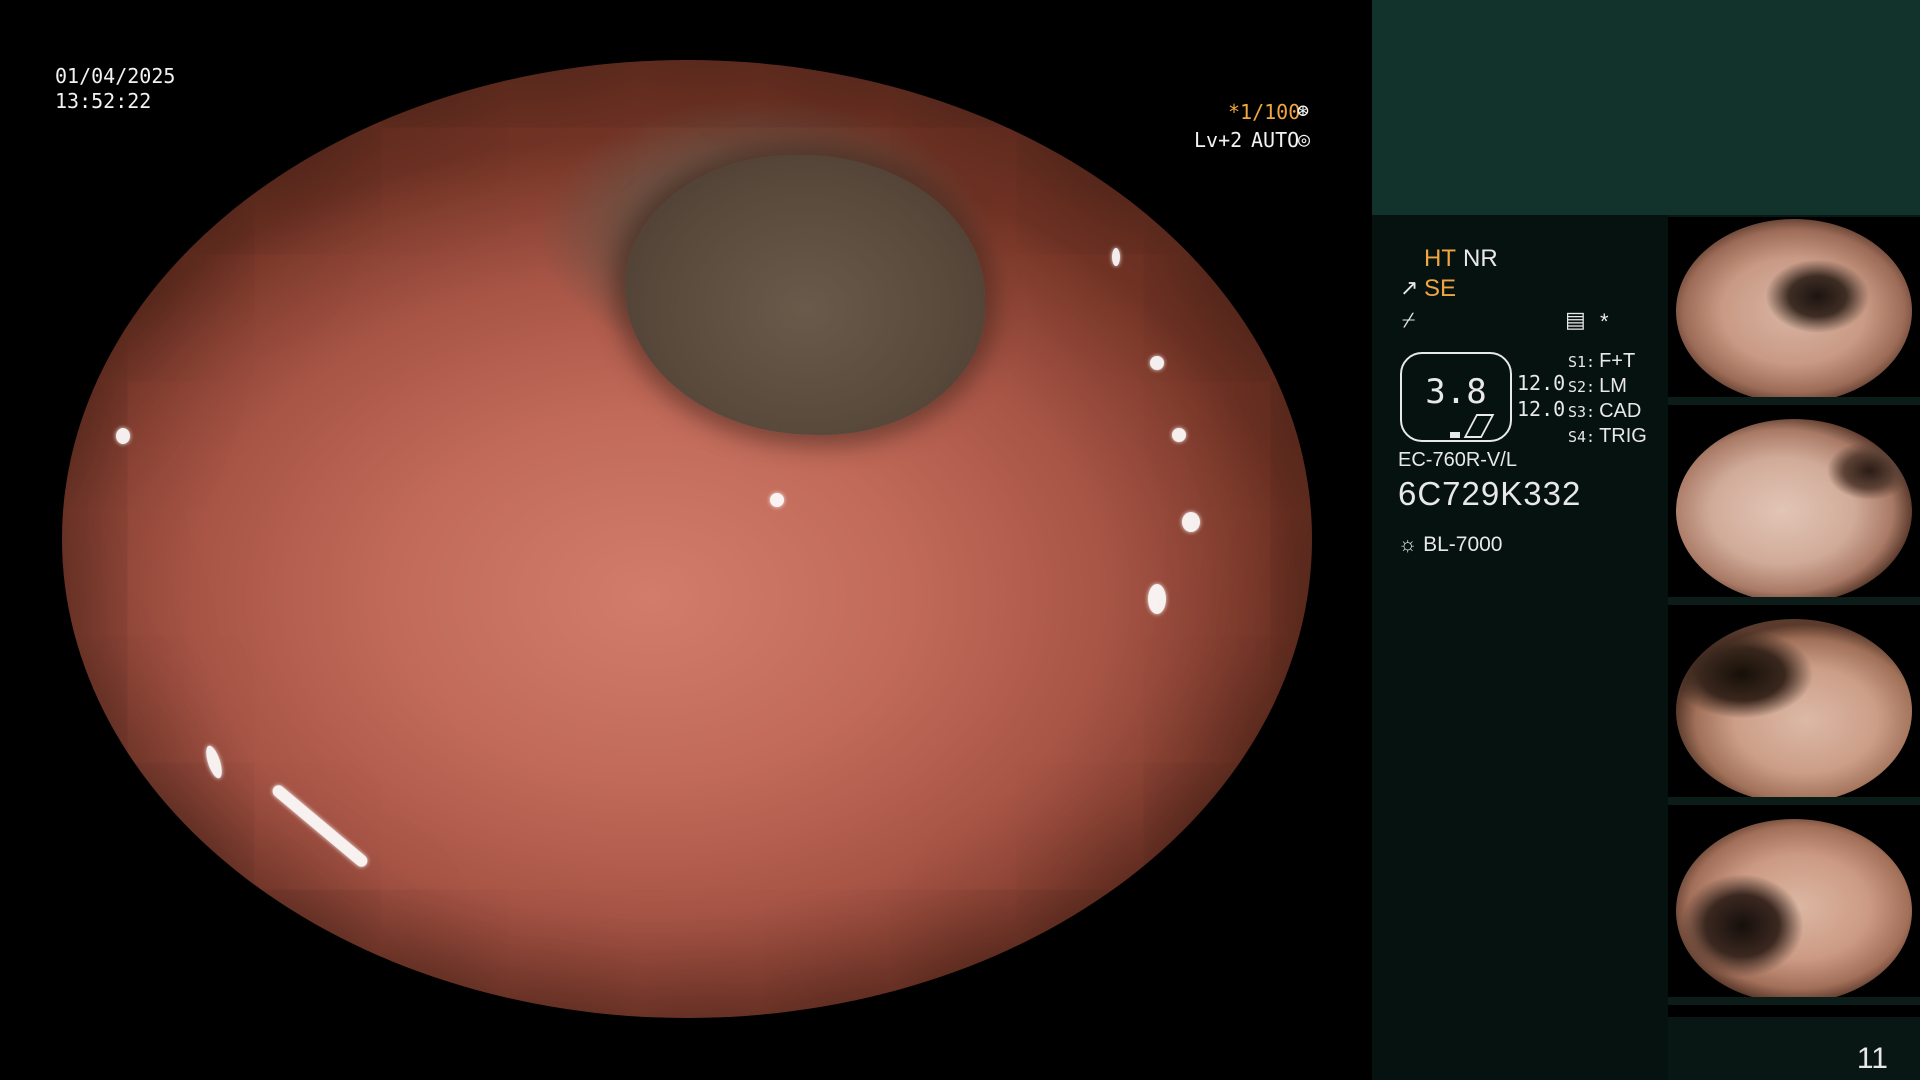 The height and width of the screenshot is (1080, 1920). Describe the element at coordinates (1218, 140) in the screenshot. I see `enhancement-level: Lv+2` at that location.